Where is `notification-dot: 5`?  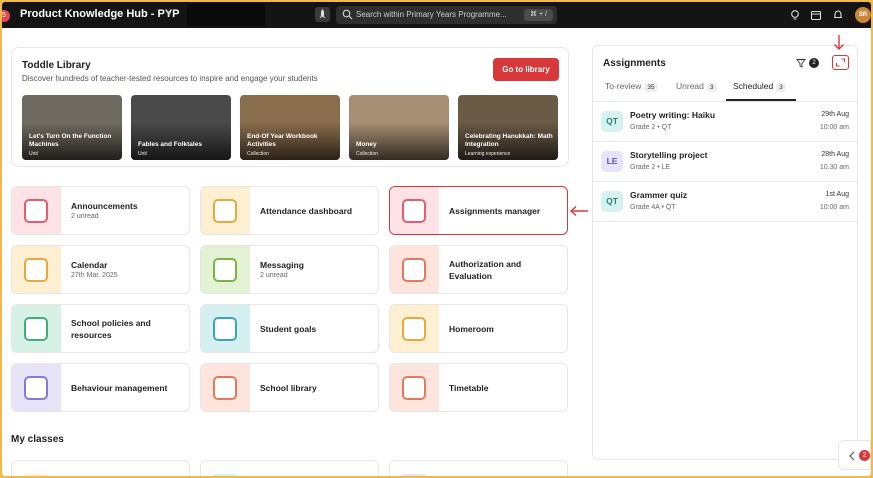
notification-dot: 5 is located at coordinates (6, 16).